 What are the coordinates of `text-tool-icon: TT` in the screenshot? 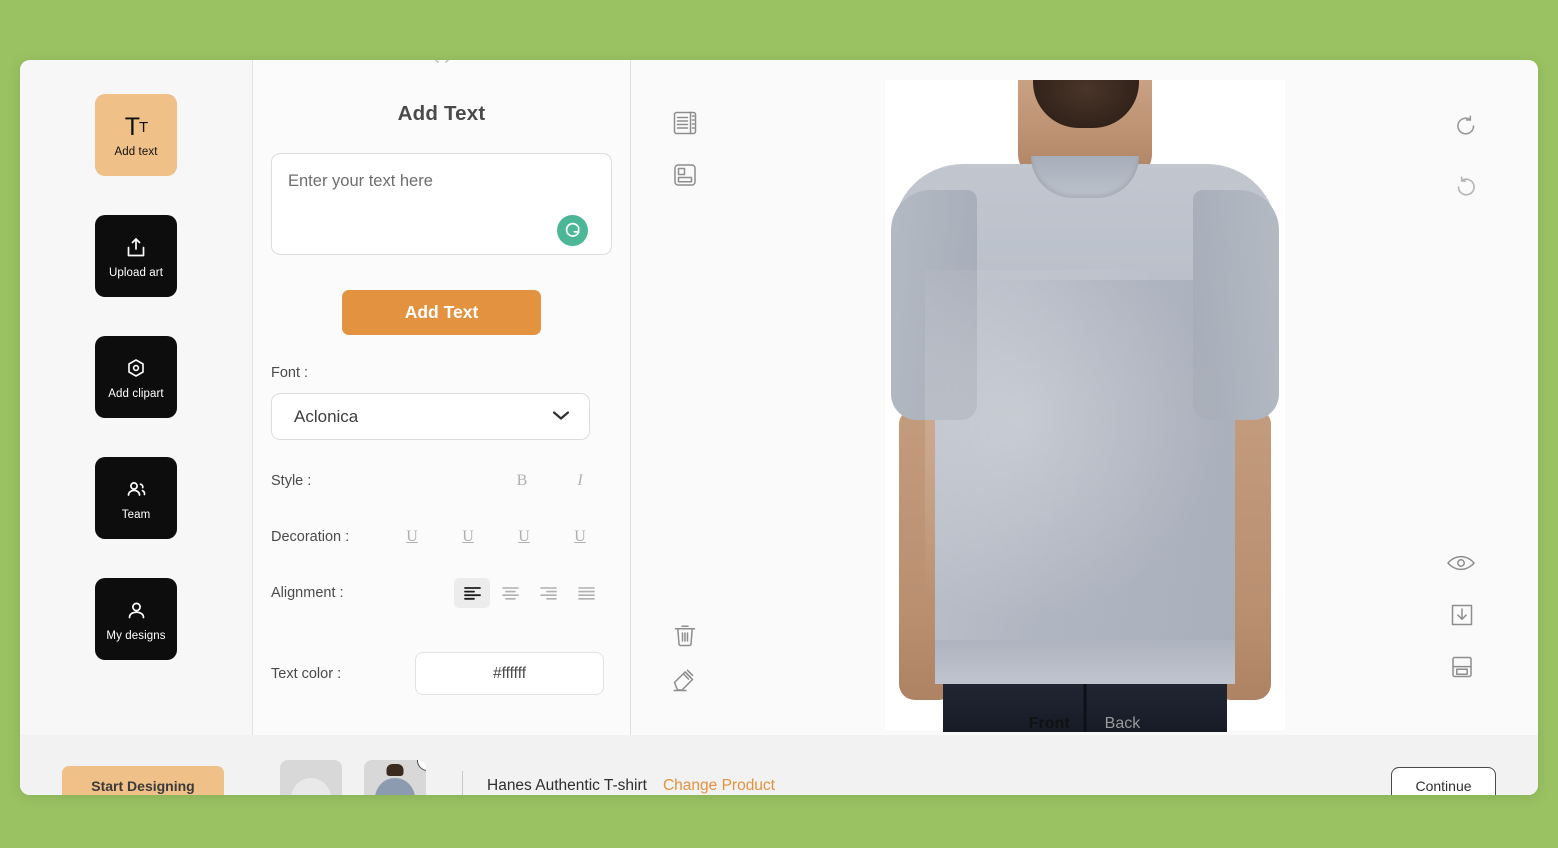 It's located at (136, 126).